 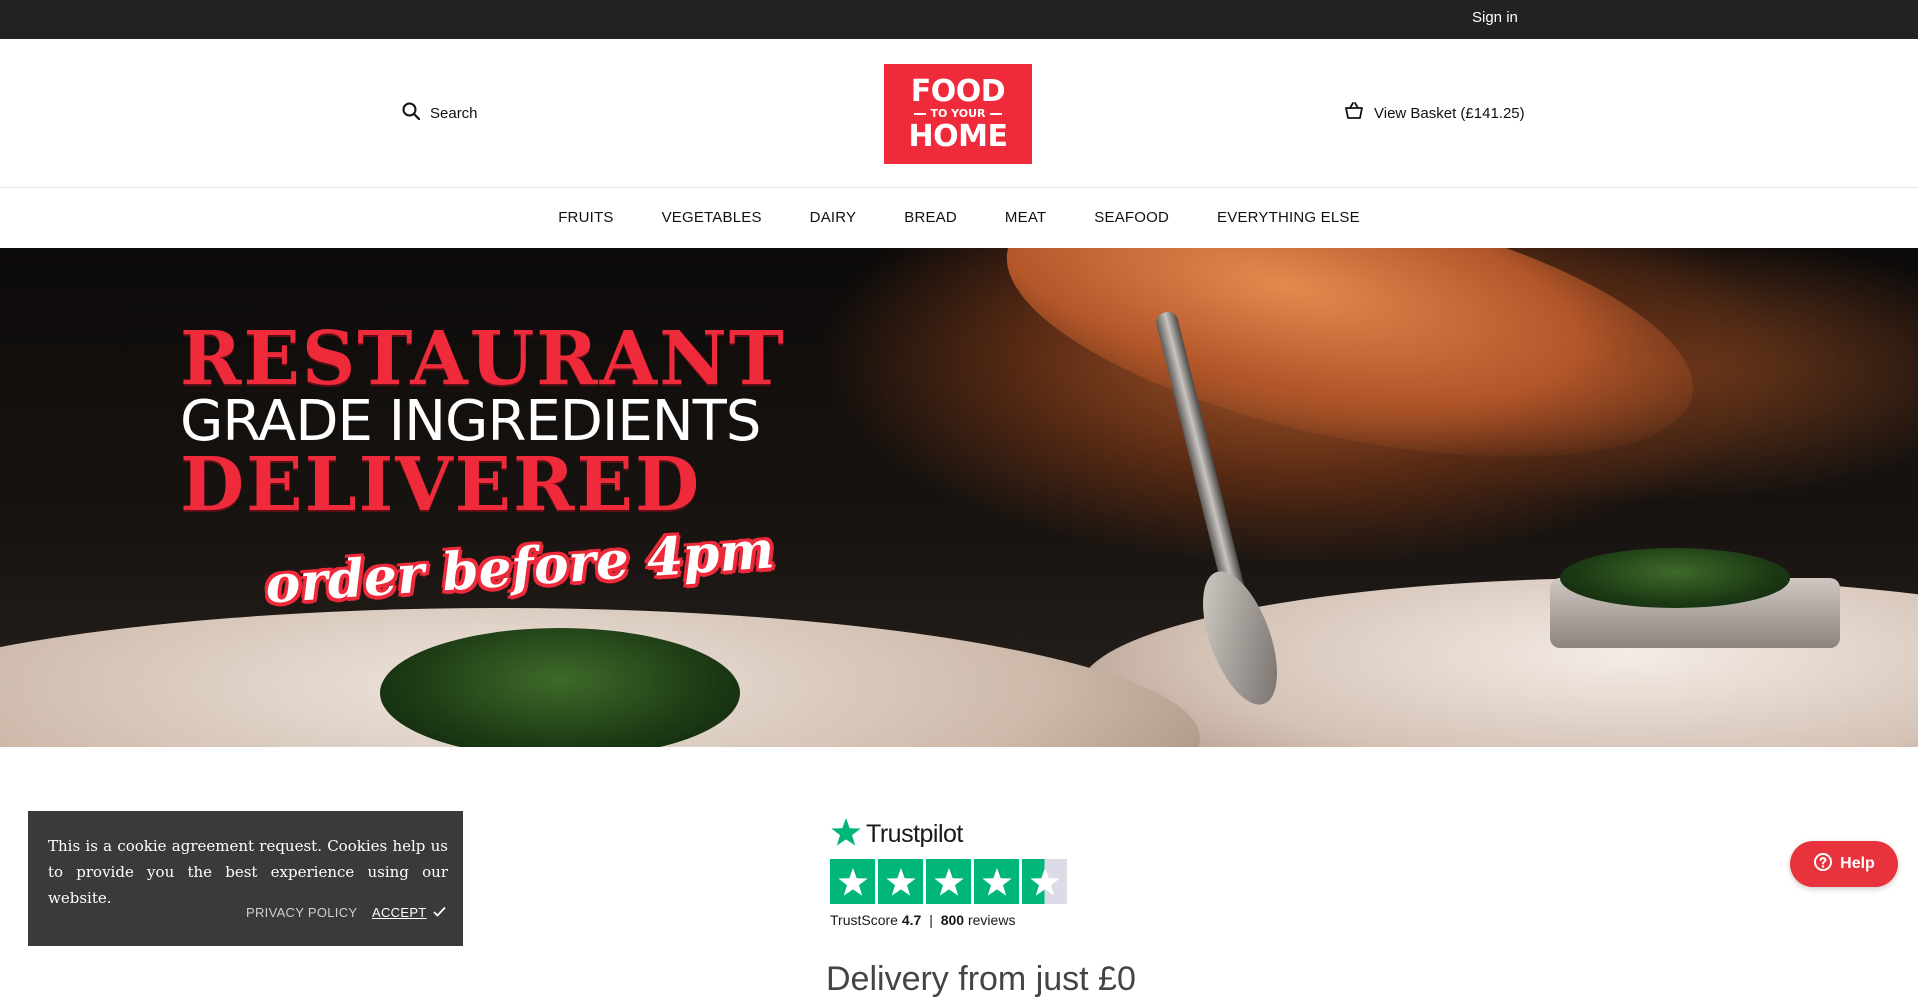 I want to click on rating-half-star-icon, so click(x=1044, y=881).